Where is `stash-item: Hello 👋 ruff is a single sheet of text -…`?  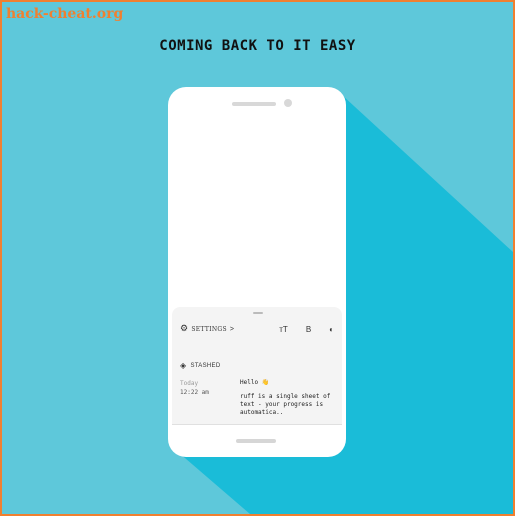
stash-item: Hello 👋 ruff is a single sheet of text -… is located at coordinates (289, 398).